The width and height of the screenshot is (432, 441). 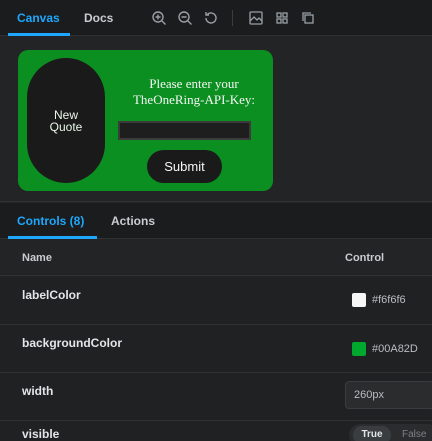 What do you see at coordinates (184, 166) in the screenshot?
I see `submit-button: Submit` at bounding box center [184, 166].